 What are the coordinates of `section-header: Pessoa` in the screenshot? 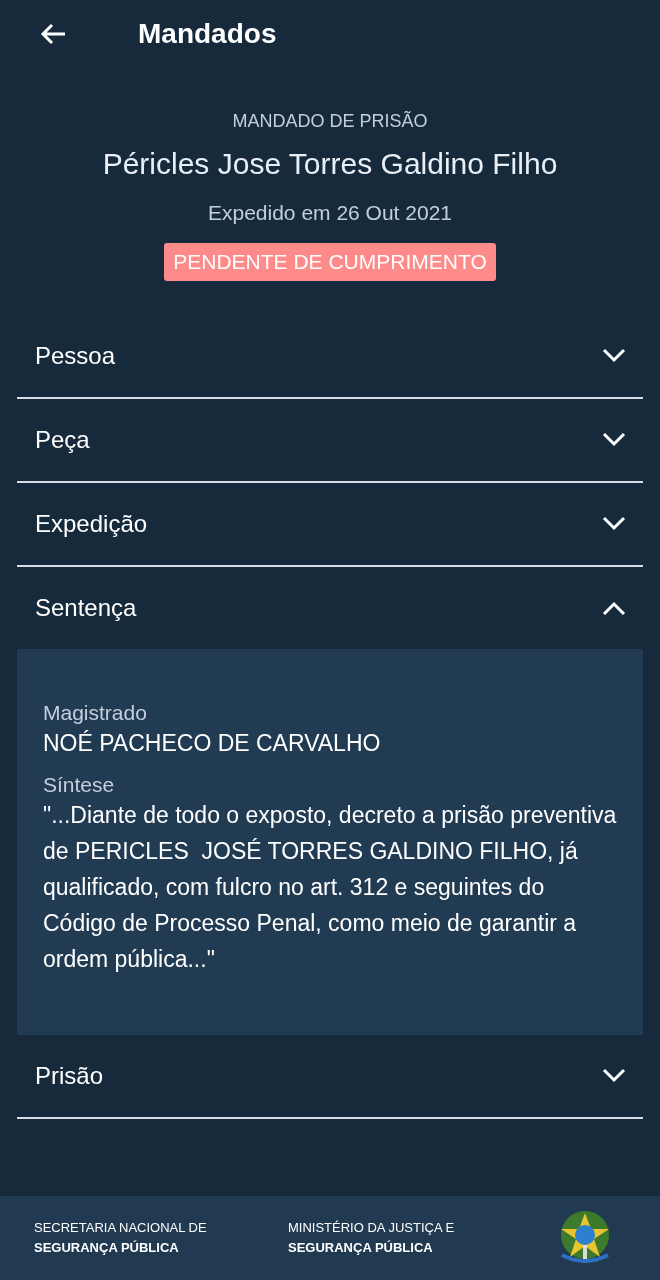 It's located at (330, 356).